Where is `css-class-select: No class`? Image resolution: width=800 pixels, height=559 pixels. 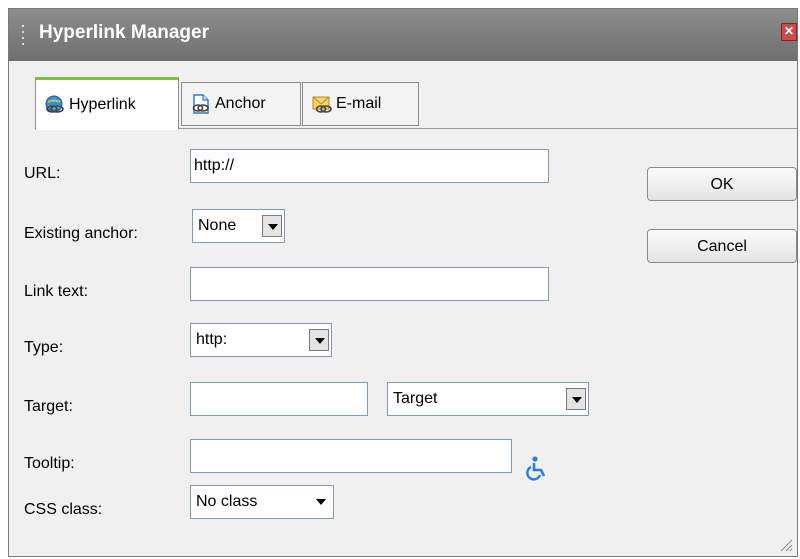 css-class-select: No class is located at coordinates (262, 502).